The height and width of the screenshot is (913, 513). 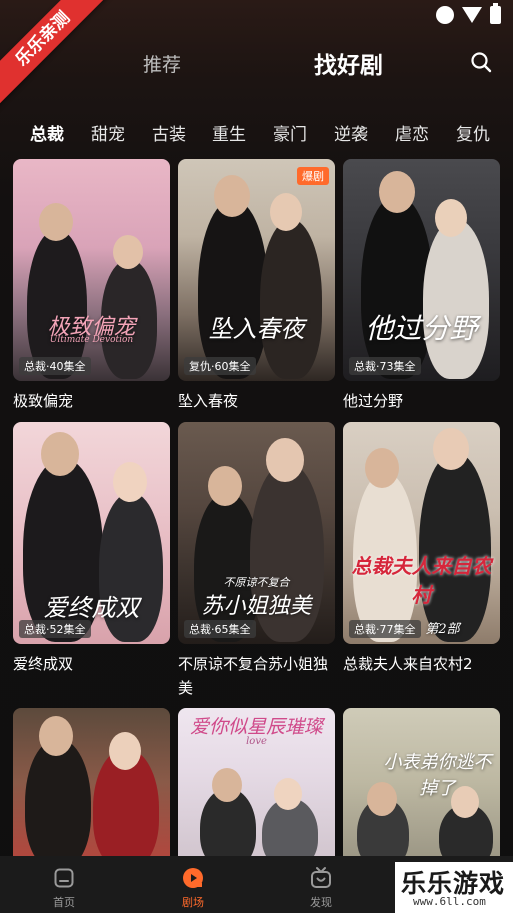 What do you see at coordinates (47, 132) in the screenshot?
I see `category-ceo: 总裁` at bounding box center [47, 132].